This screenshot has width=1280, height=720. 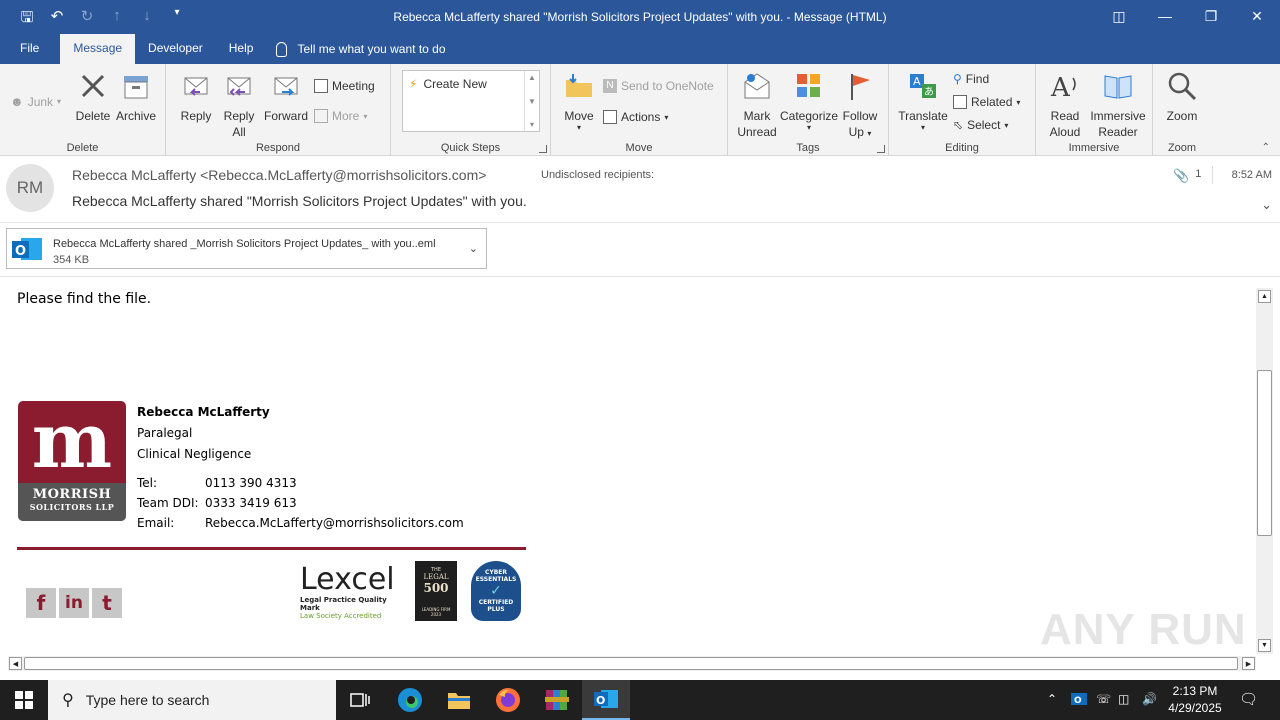 What do you see at coordinates (1123, 699) in the screenshot?
I see `network-icon: ◫` at bounding box center [1123, 699].